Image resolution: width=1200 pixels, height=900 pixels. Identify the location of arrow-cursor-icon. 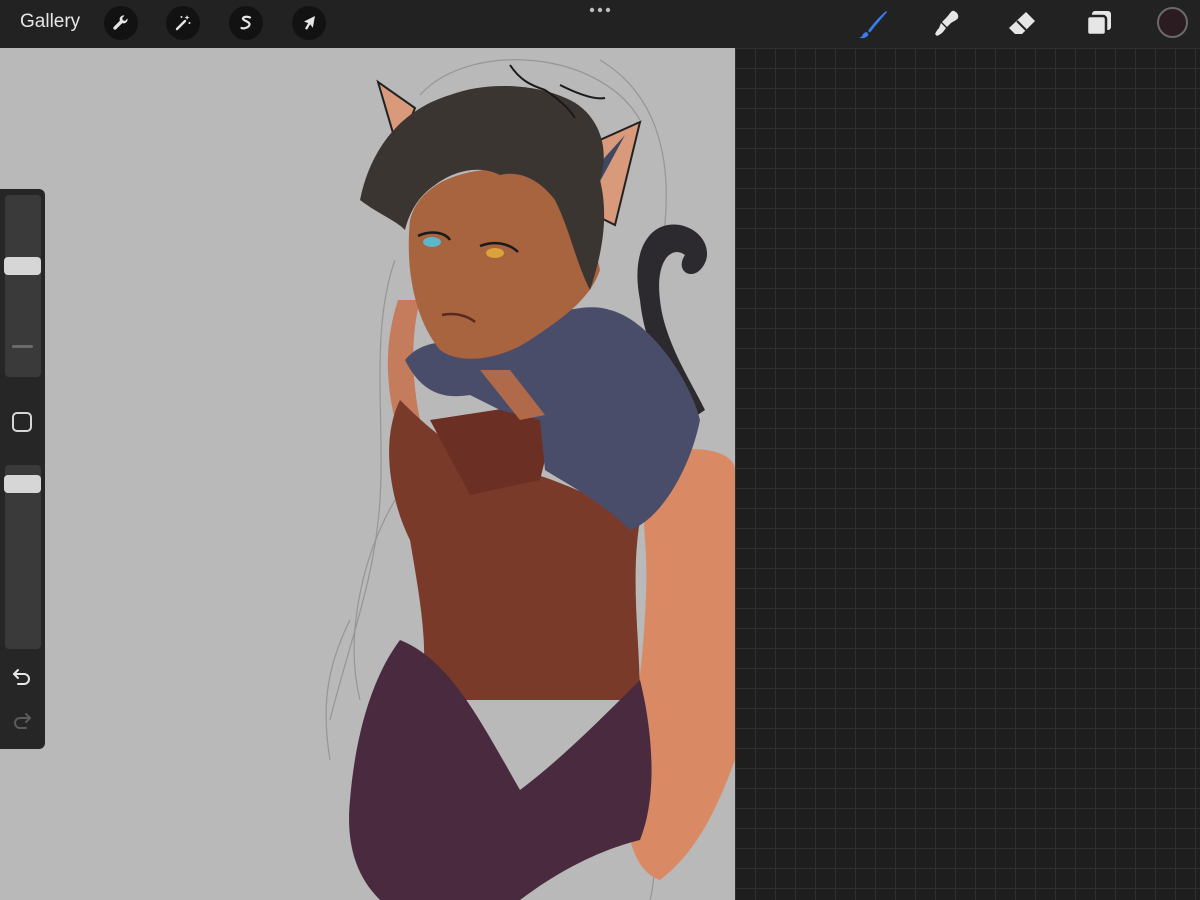
(309, 23).